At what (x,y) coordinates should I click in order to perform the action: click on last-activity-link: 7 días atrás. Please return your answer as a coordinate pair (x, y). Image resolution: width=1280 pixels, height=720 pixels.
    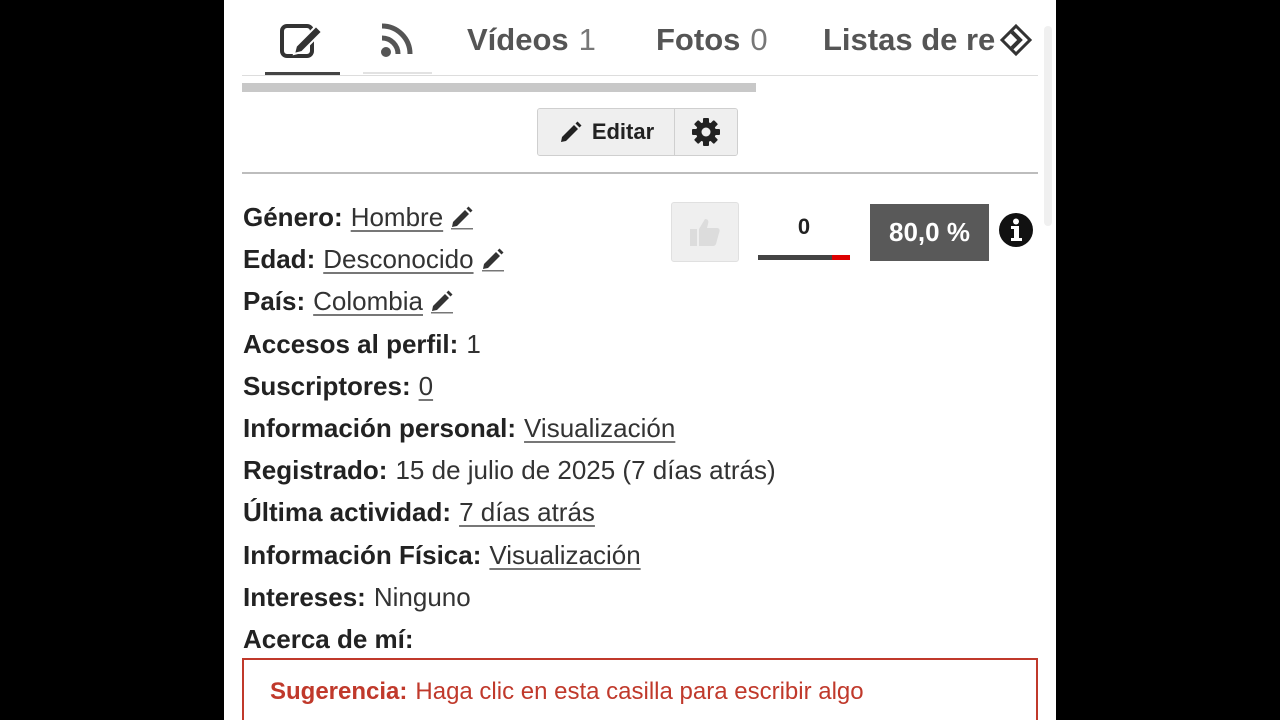
    Looking at the image, I should click on (527, 512).